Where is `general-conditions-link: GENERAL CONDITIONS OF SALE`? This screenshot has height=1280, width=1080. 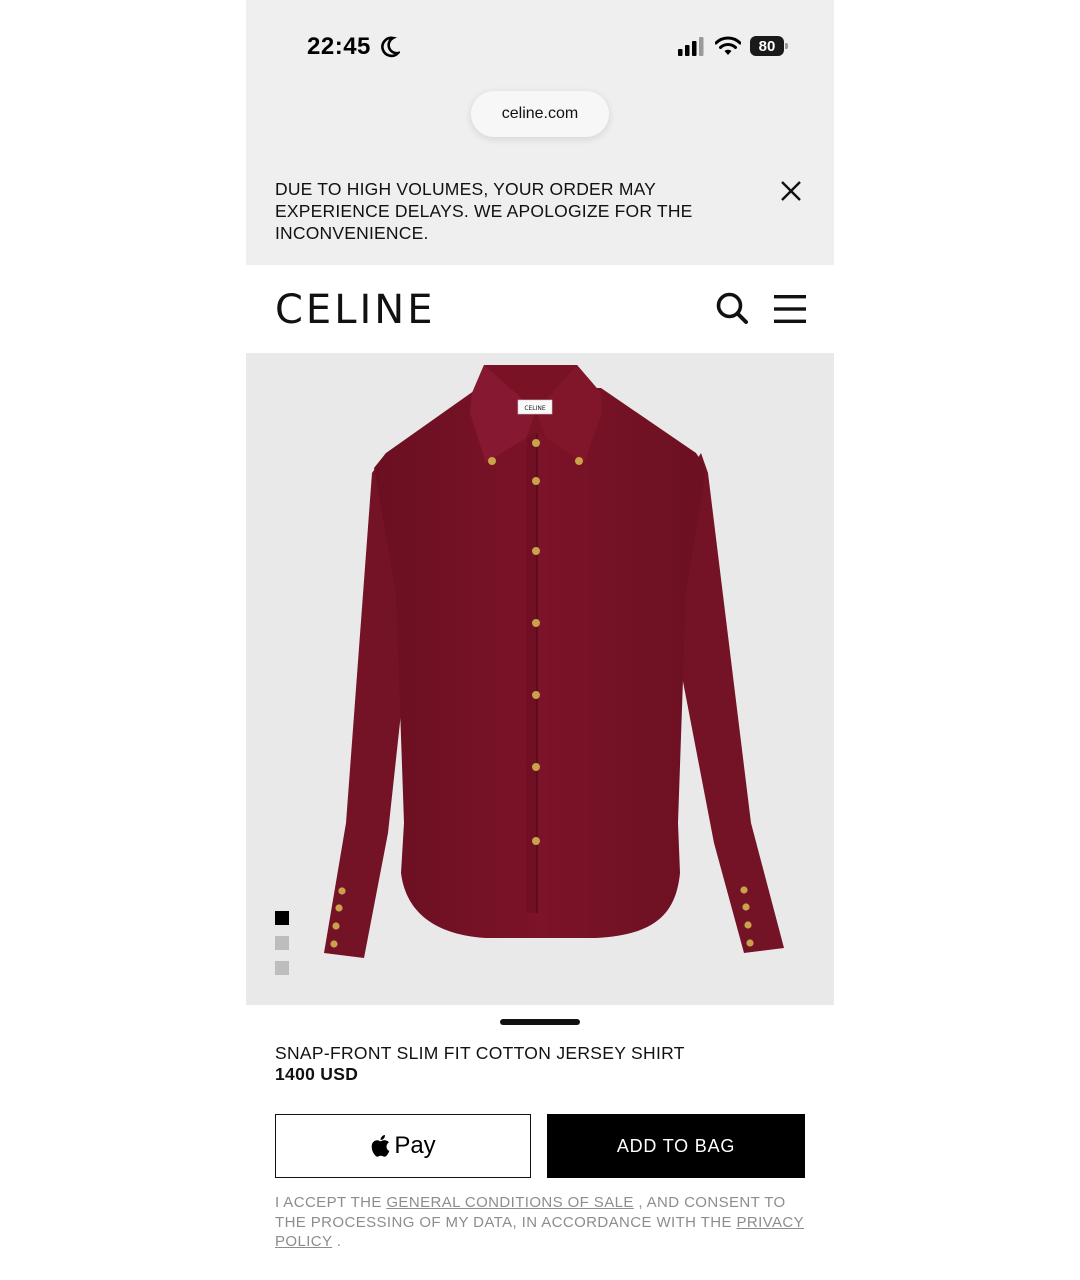 general-conditions-link: GENERAL CONDITIONS OF SALE is located at coordinates (509, 1202).